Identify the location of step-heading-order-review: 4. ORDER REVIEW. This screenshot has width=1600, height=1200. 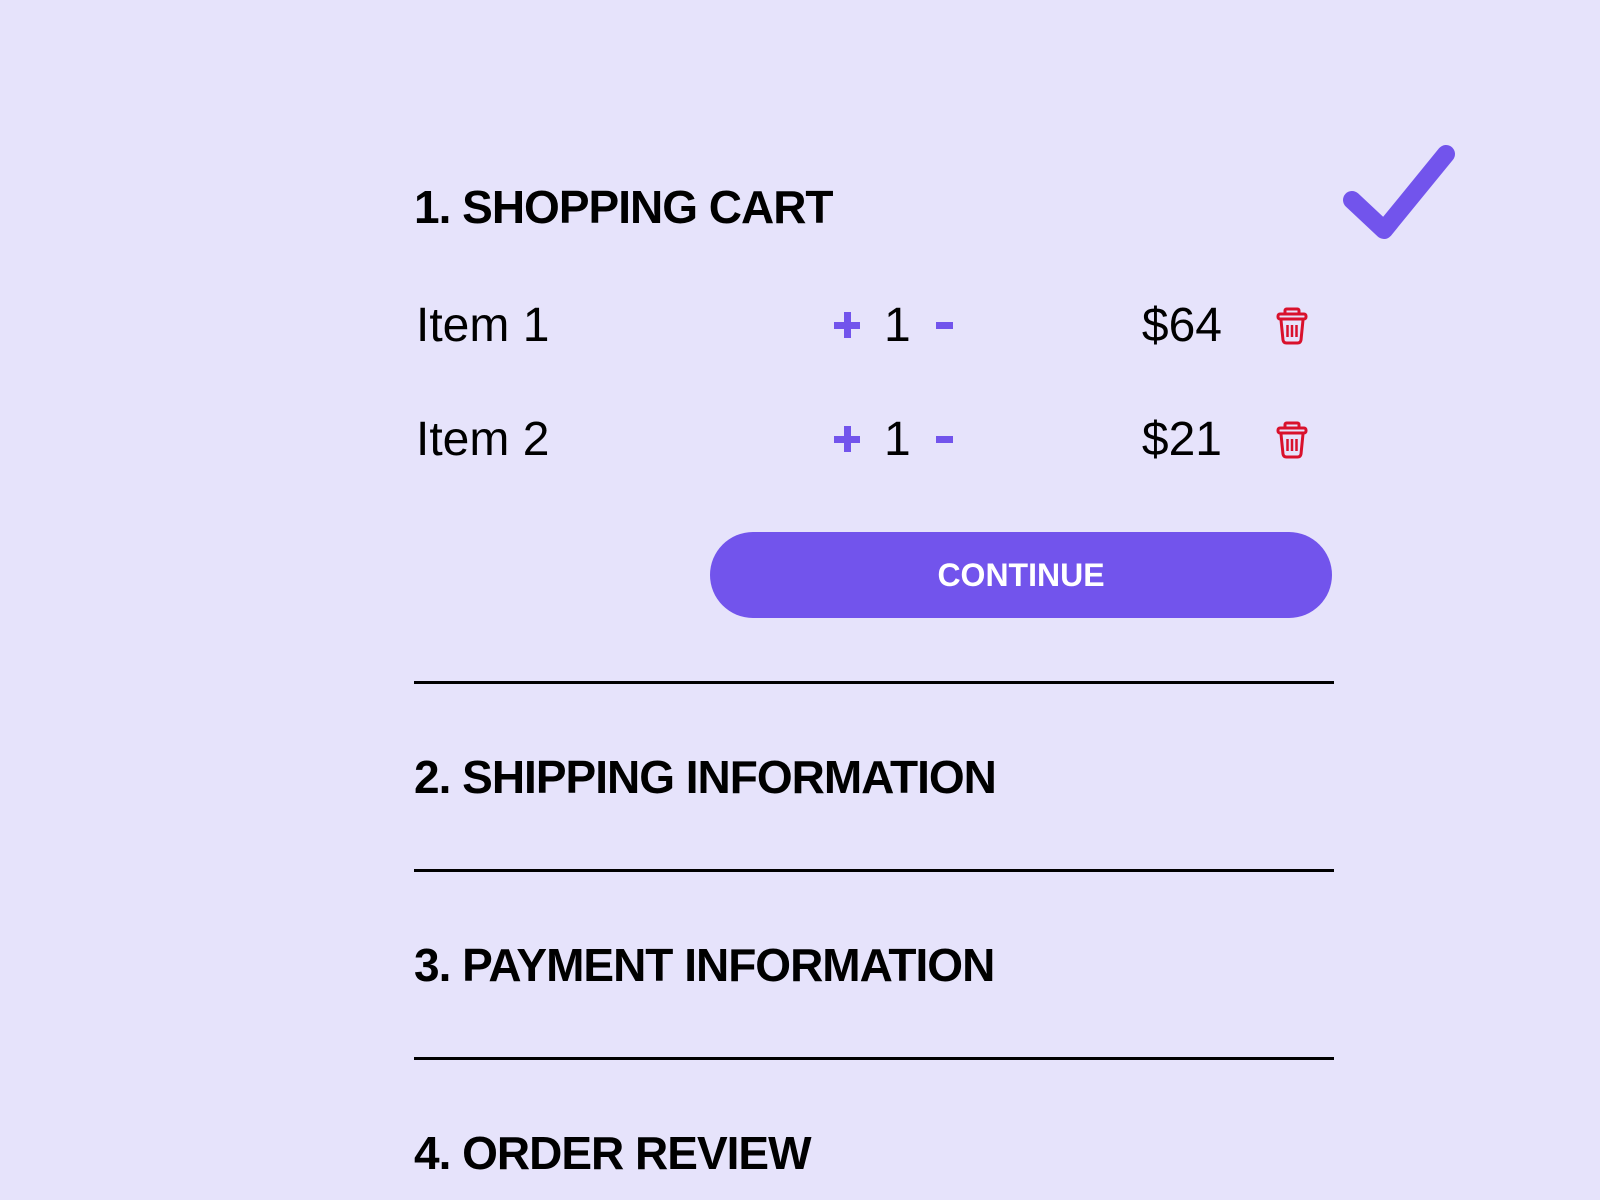
(613, 1153).